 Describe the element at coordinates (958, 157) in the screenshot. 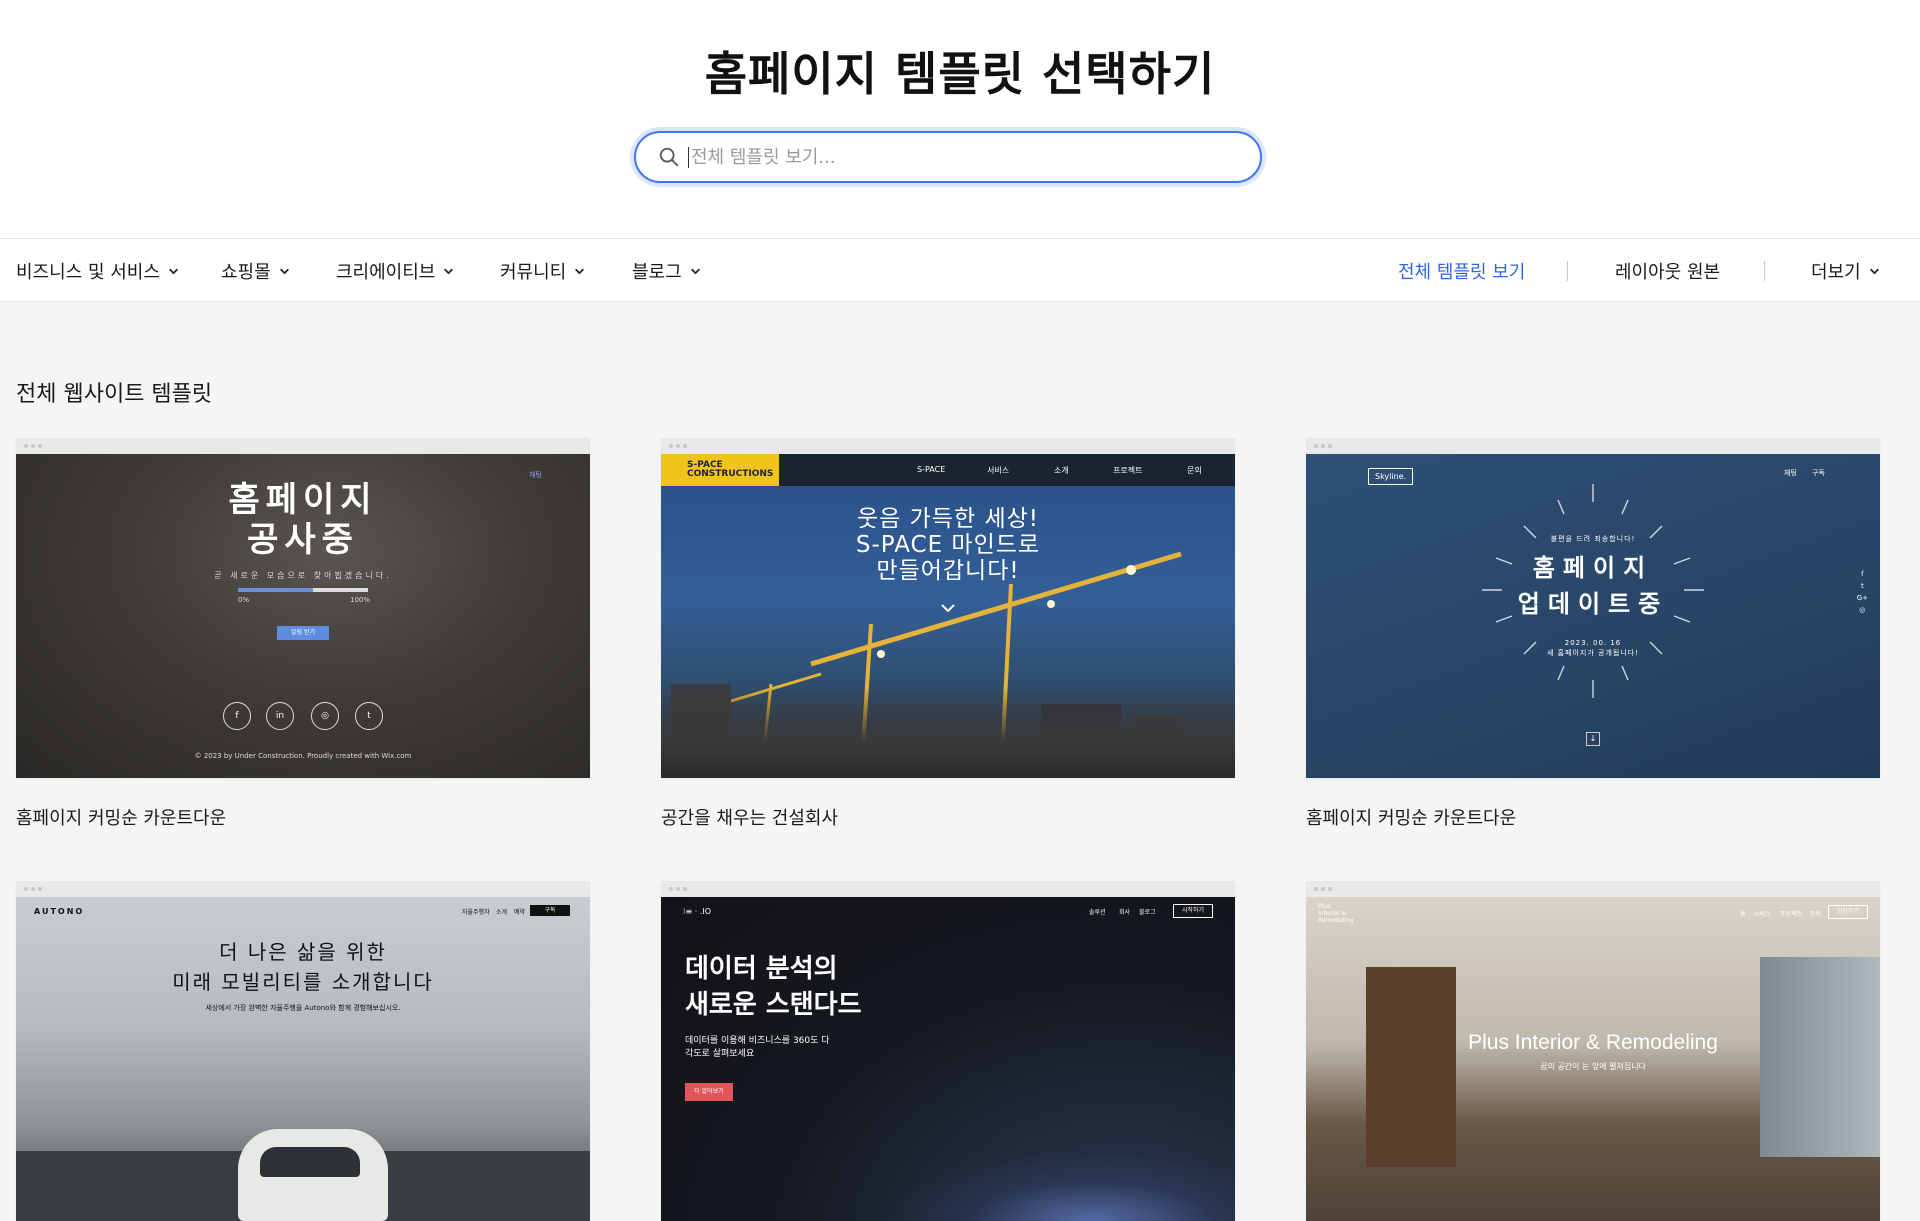

I see `search-input` at that location.